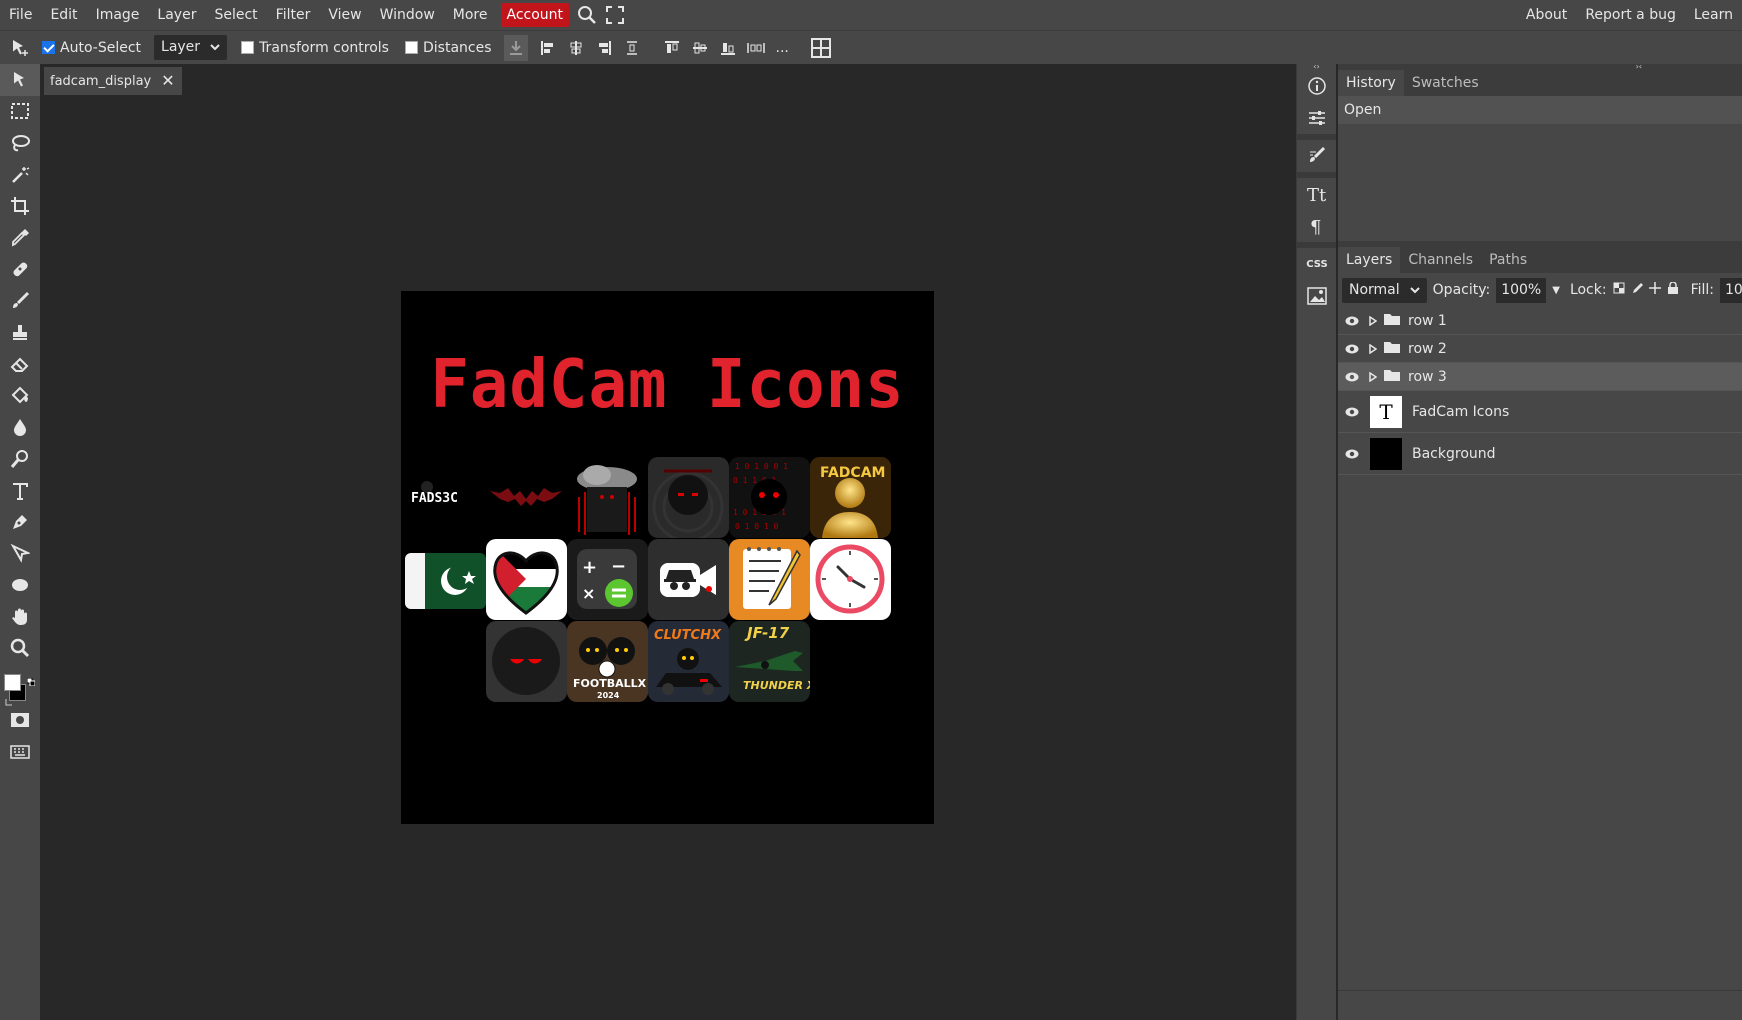 The width and height of the screenshot is (1742, 1020). Describe the element at coordinates (20, 364) in the screenshot. I see `eraser-tool` at that location.